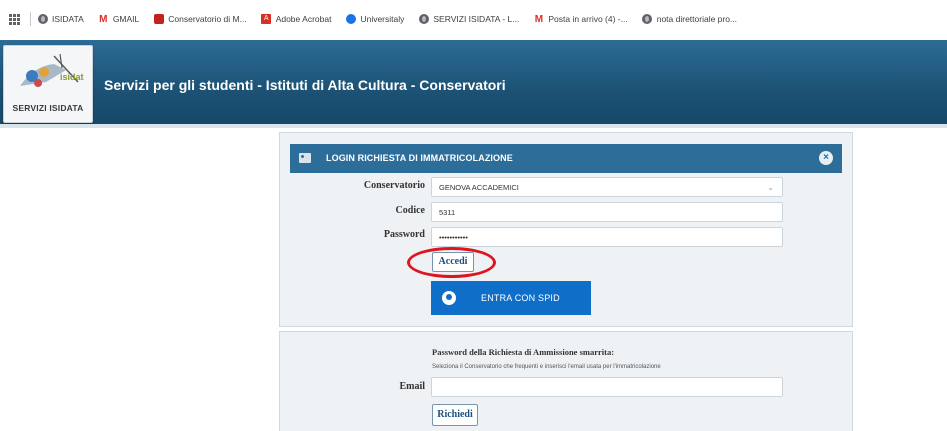 This screenshot has height=431, width=947. I want to click on email-input, so click(607, 387).